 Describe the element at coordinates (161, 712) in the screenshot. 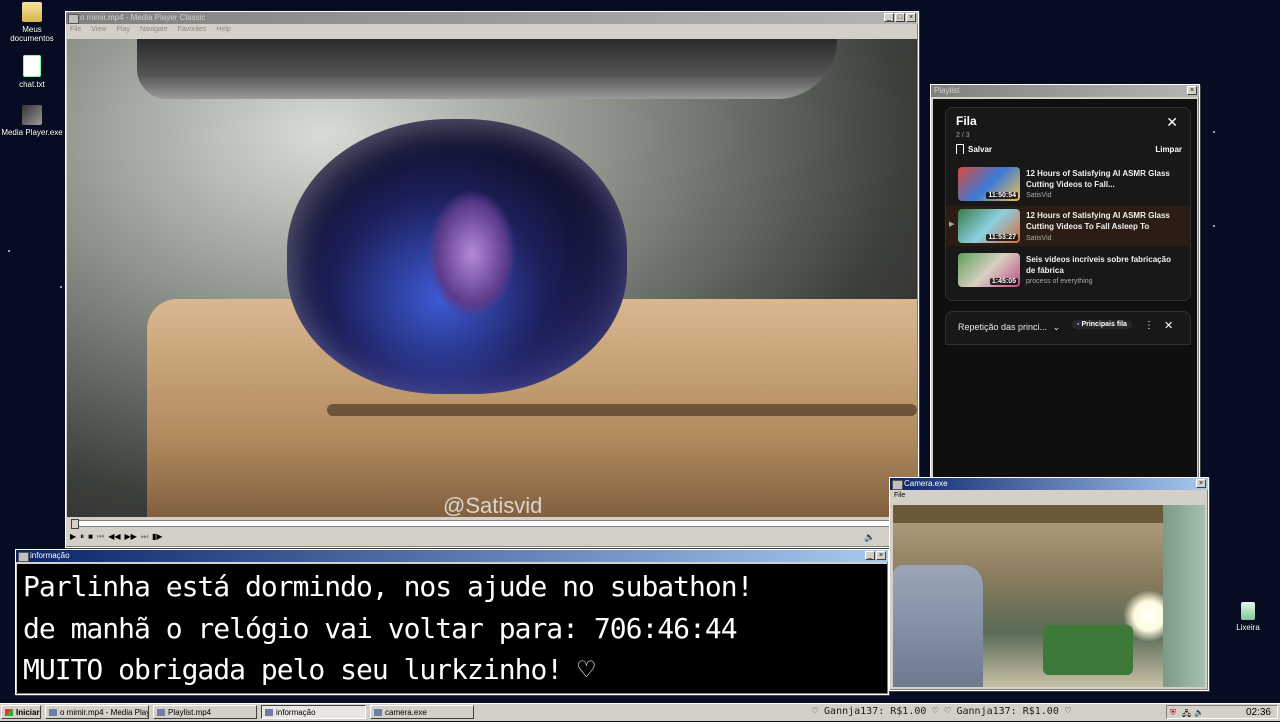

I see `window-icon` at that location.